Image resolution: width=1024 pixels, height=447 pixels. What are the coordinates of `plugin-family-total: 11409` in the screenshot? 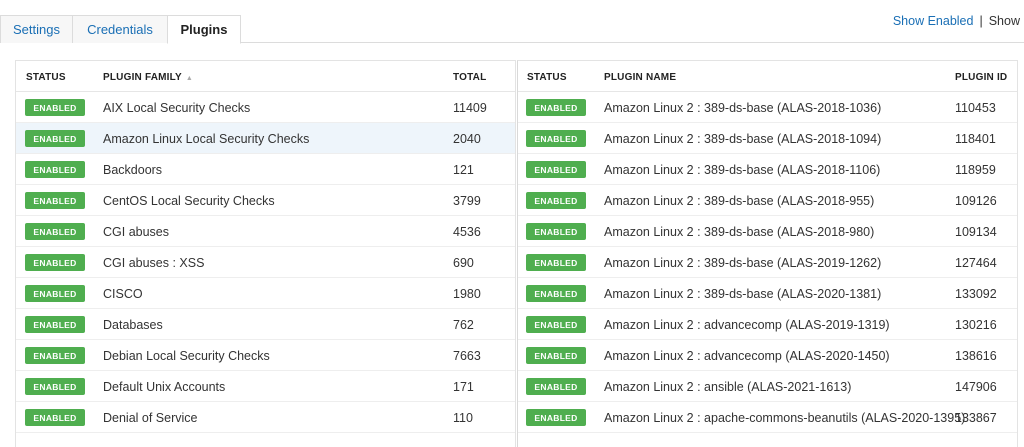 It's located at (470, 108).